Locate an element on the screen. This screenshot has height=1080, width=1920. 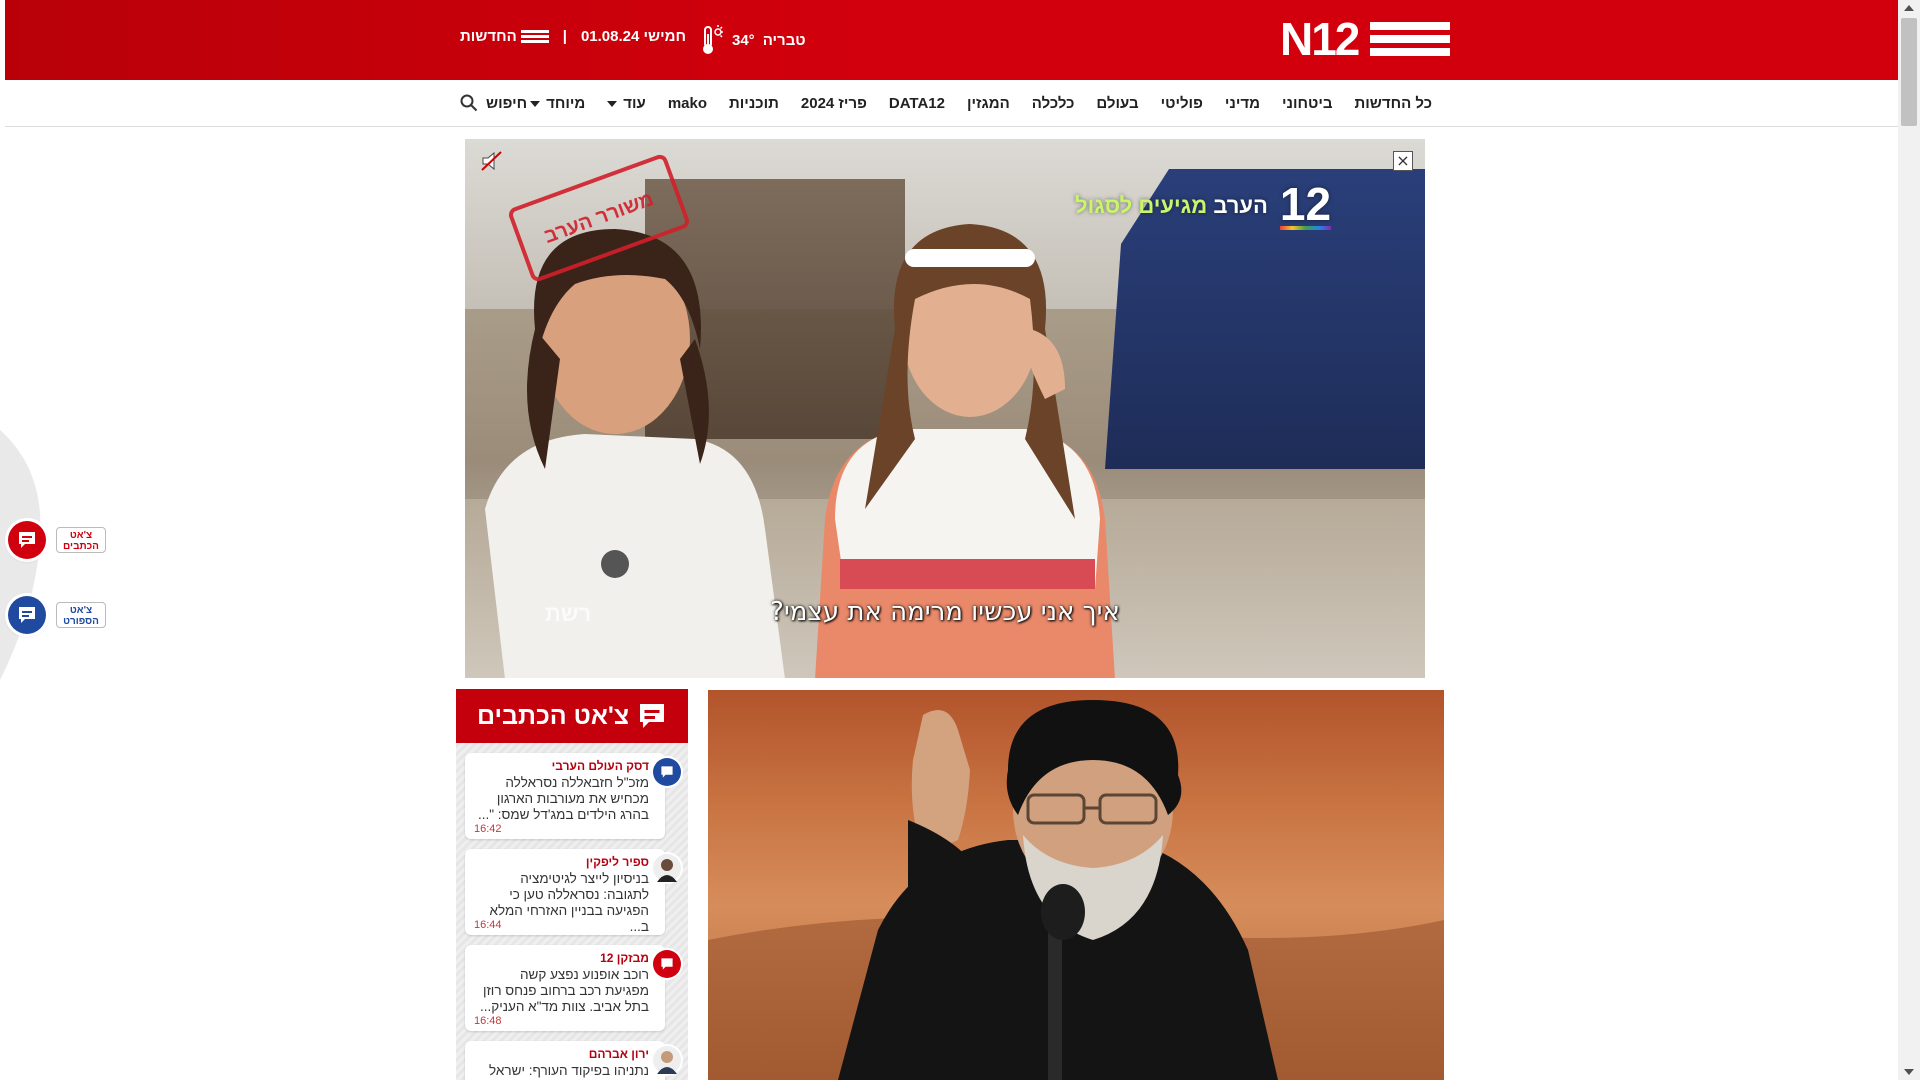
nav-item-data12: DATA12 is located at coordinates (917, 103).